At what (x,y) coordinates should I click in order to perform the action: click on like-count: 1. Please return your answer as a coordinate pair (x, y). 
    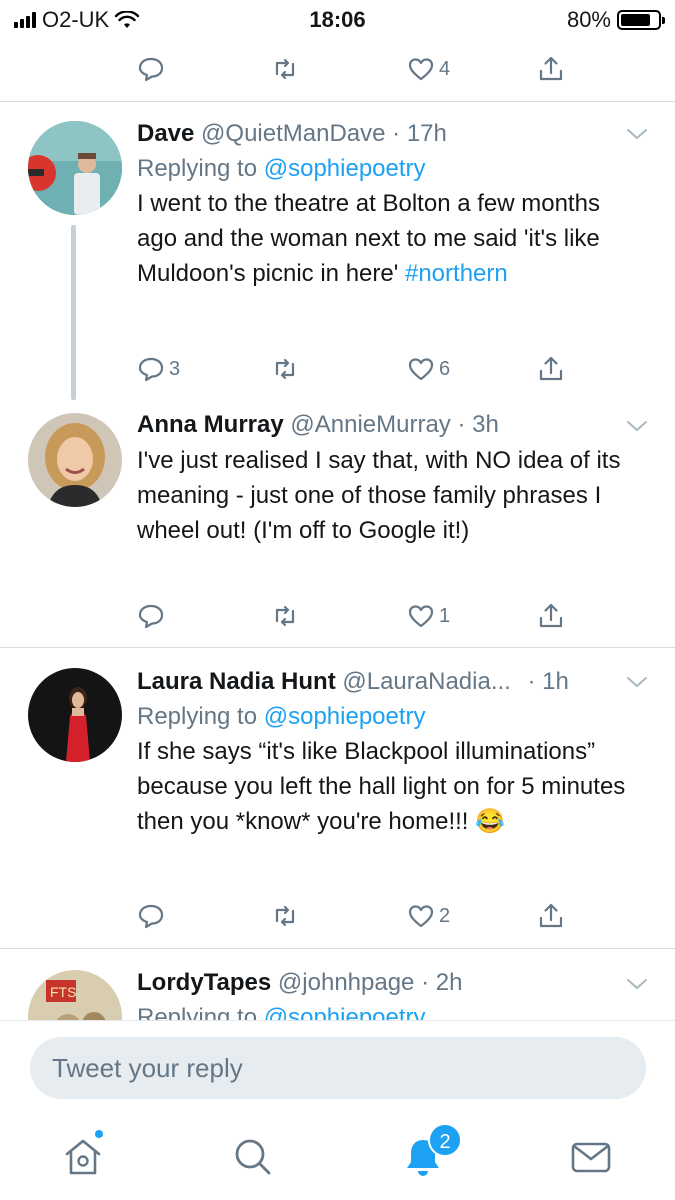
    Looking at the image, I should click on (445, 615).